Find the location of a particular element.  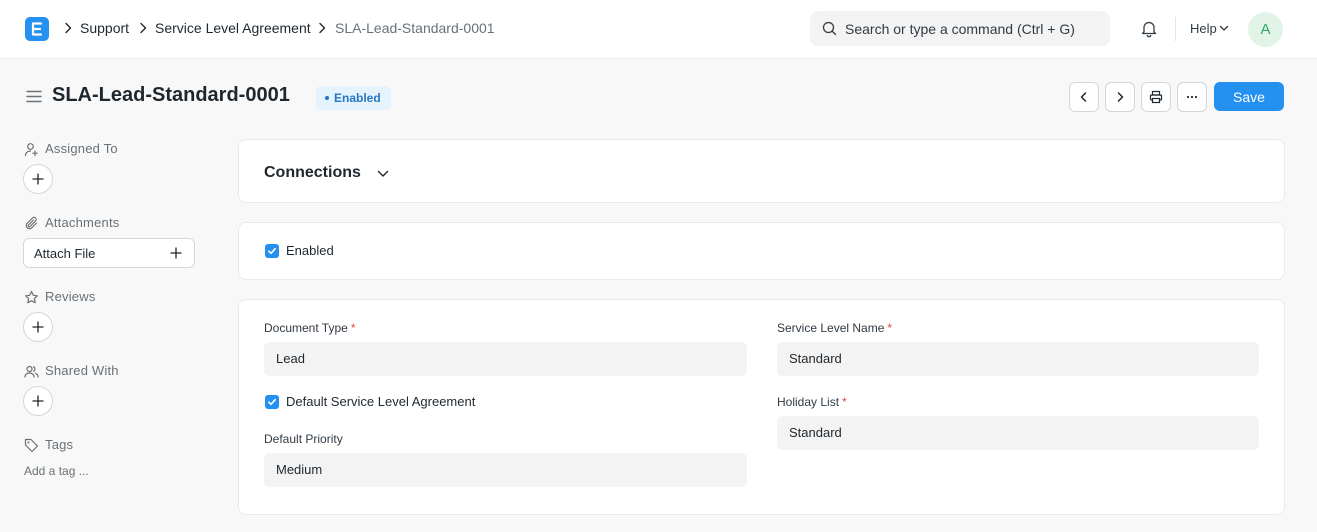

attach-file-label: Attach File is located at coordinates (65, 253).